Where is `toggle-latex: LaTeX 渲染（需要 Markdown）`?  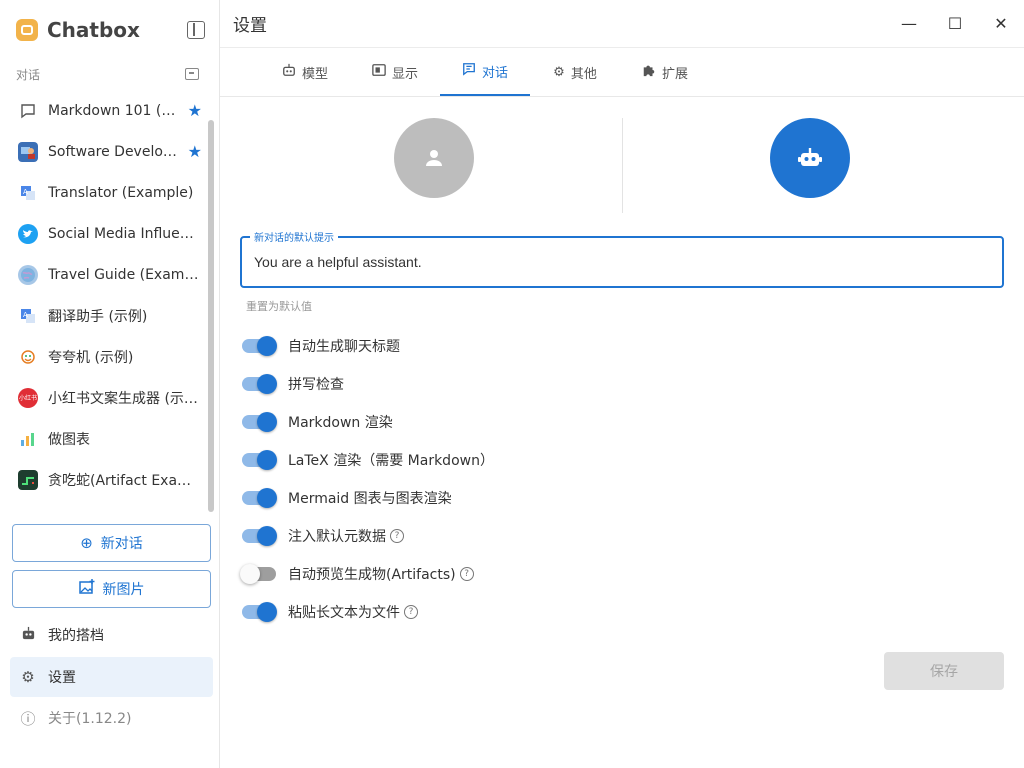 toggle-latex: LaTeX 渲染（需要 Markdown） is located at coordinates (367, 460).